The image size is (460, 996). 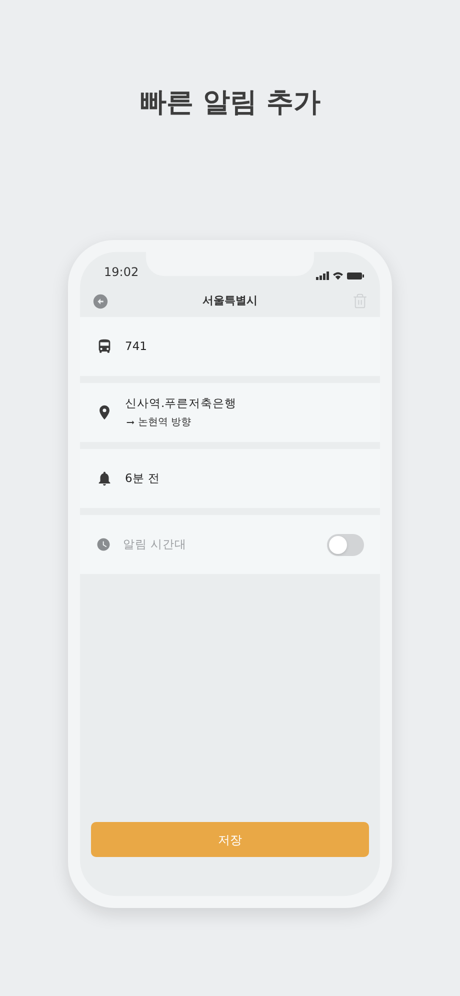 What do you see at coordinates (155, 544) in the screenshot?
I see `row-label: 알림 시간대` at bounding box center [155, 544].